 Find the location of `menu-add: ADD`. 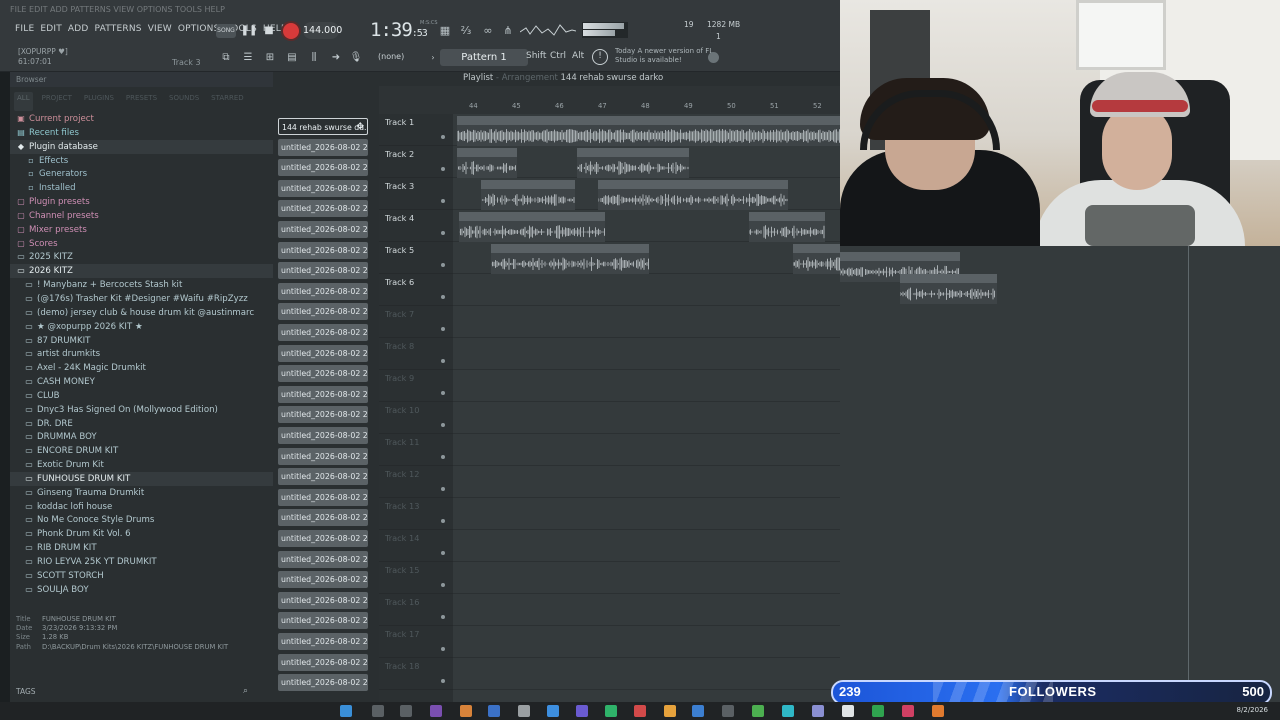

menu-add: ADD is located at coordinates (78, 29).